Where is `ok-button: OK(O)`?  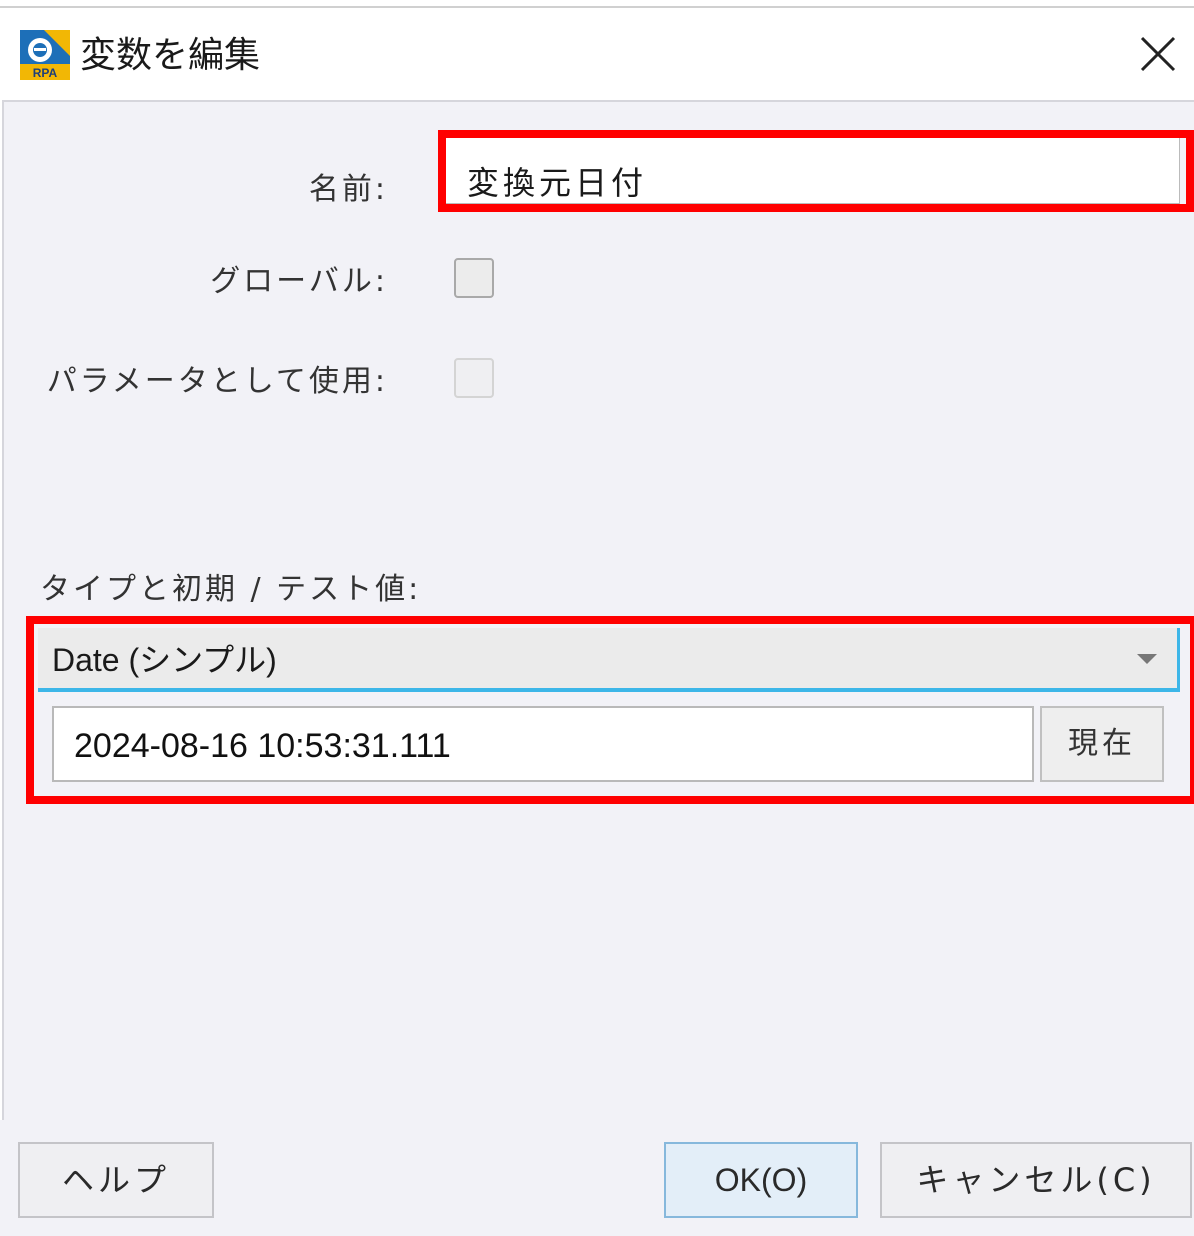 ok-button: OK(O) is located at coordinates (761, 1180).